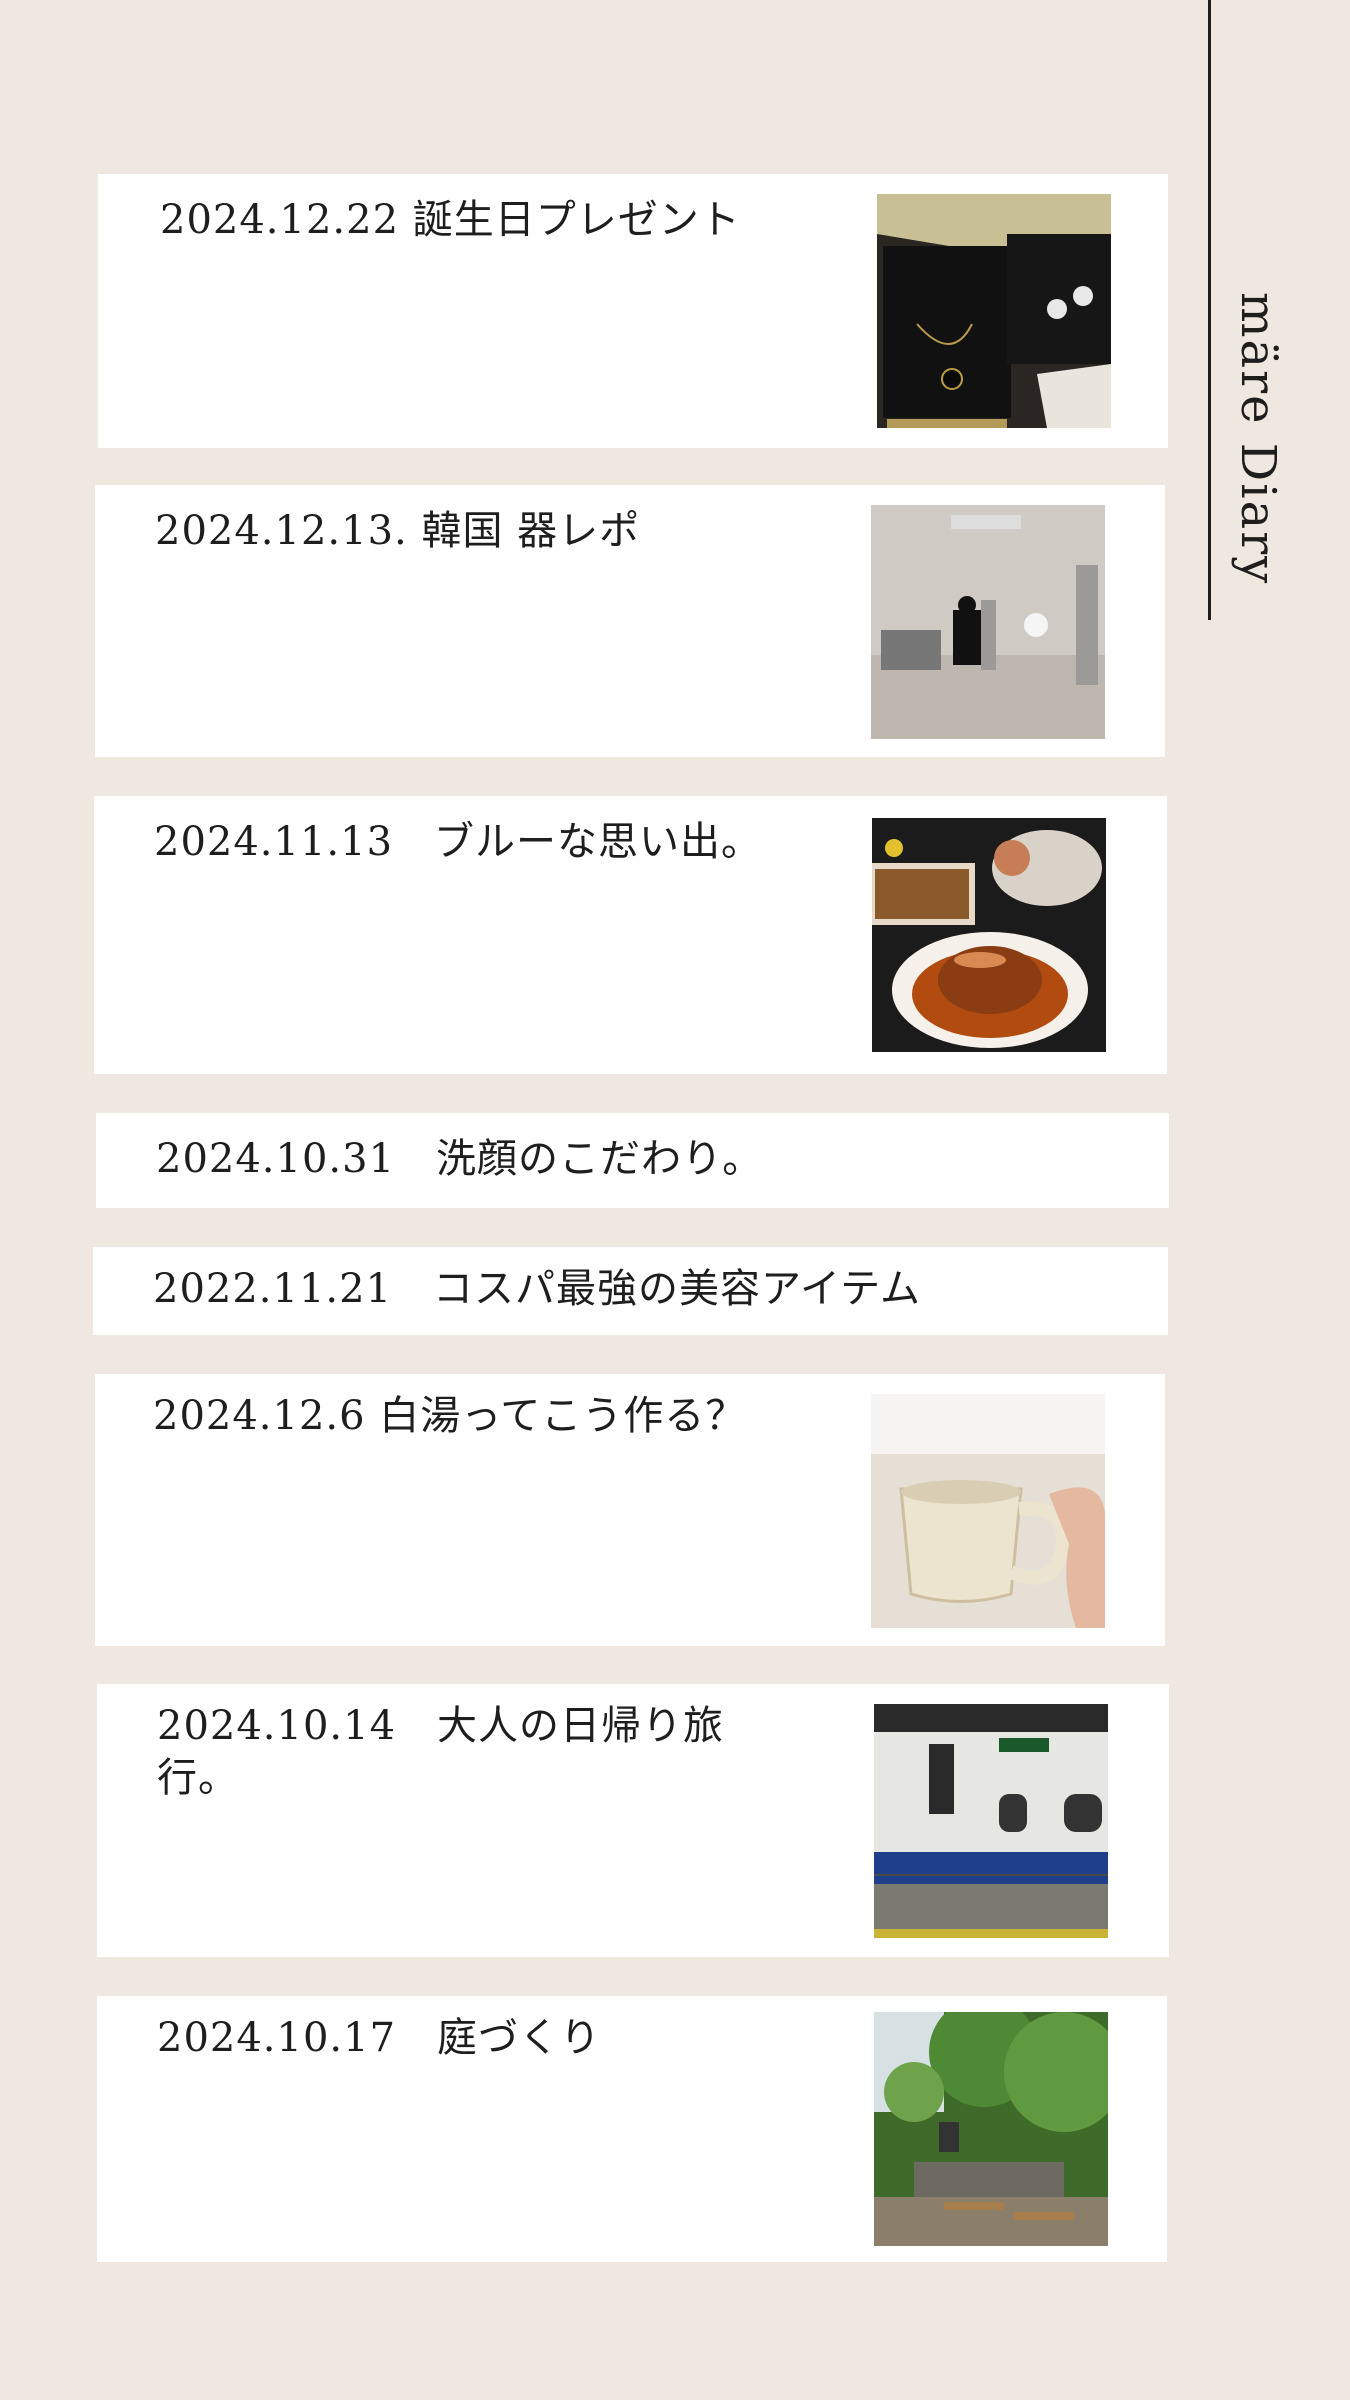 The height and width of the screenshot is (2400, 1350). I want to click on entry-title: 2024.12.13. 韓国 器レポ, so click(398, 531).